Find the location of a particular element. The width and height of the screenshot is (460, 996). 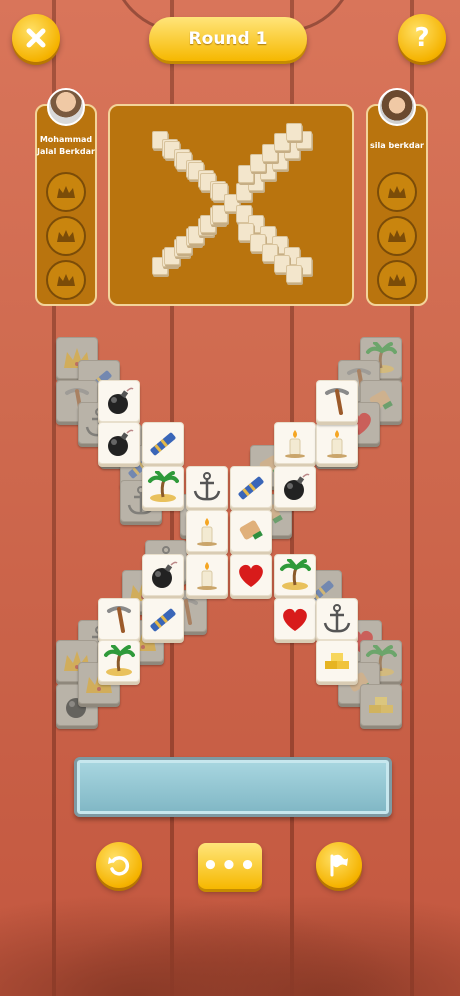

close-button is located at coordinates (36, 38).